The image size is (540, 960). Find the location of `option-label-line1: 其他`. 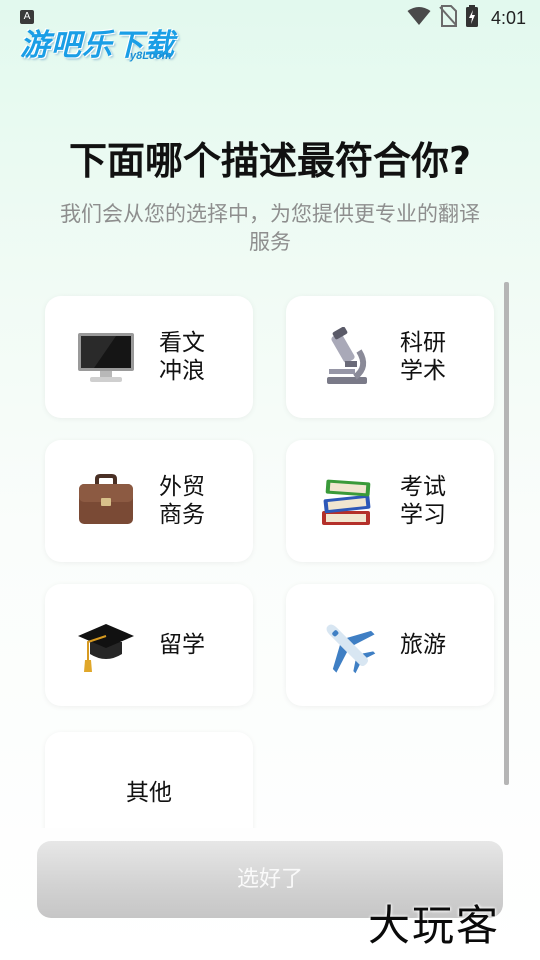

option-label-line1: 其他 is located at coordinates (149, 793).